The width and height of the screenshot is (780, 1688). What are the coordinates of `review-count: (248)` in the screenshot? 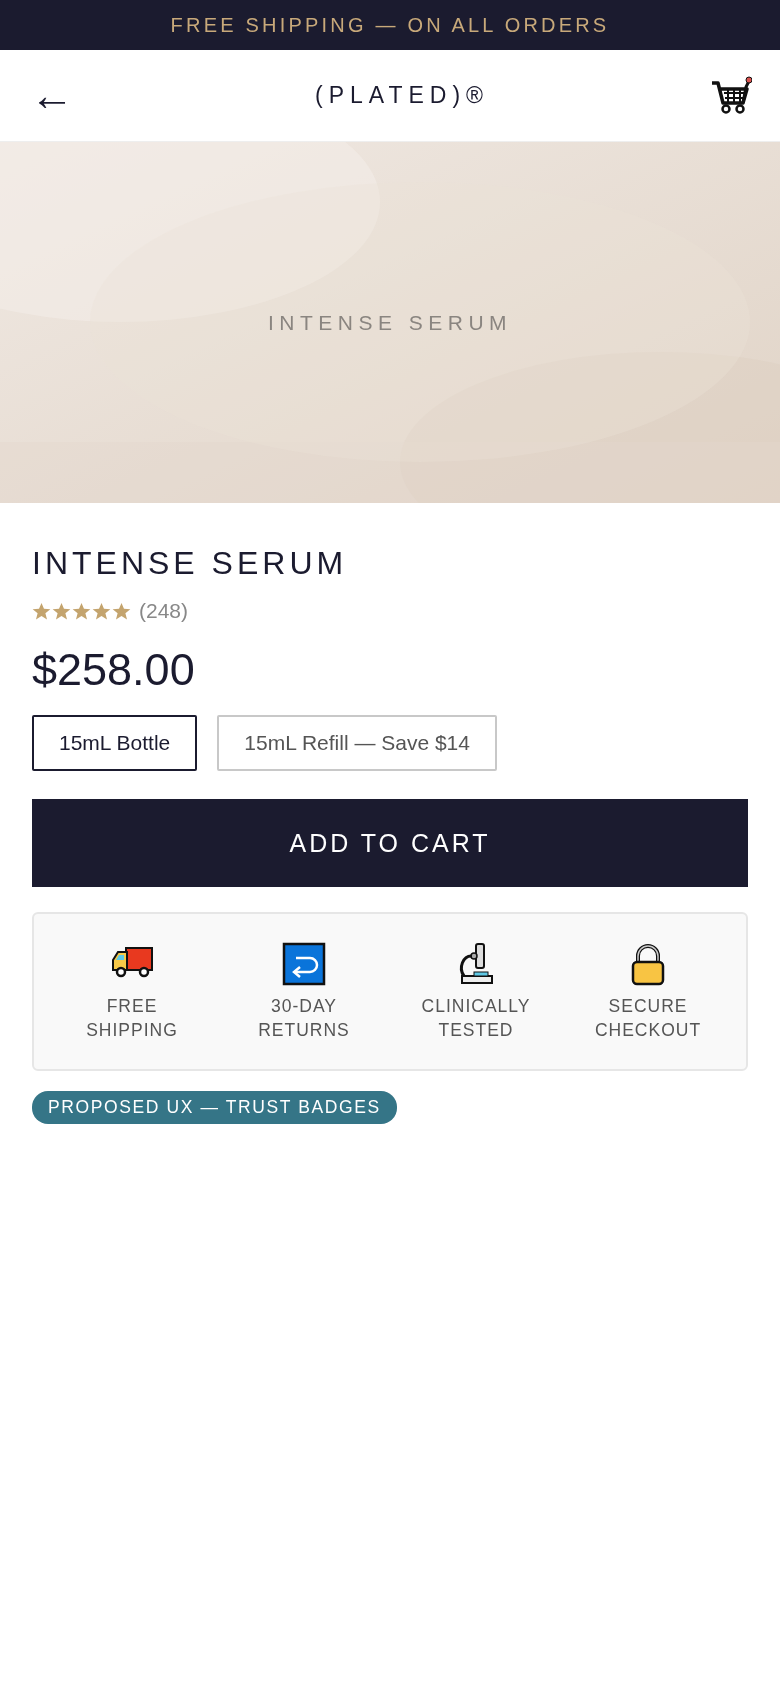 It's located at (164, 611).